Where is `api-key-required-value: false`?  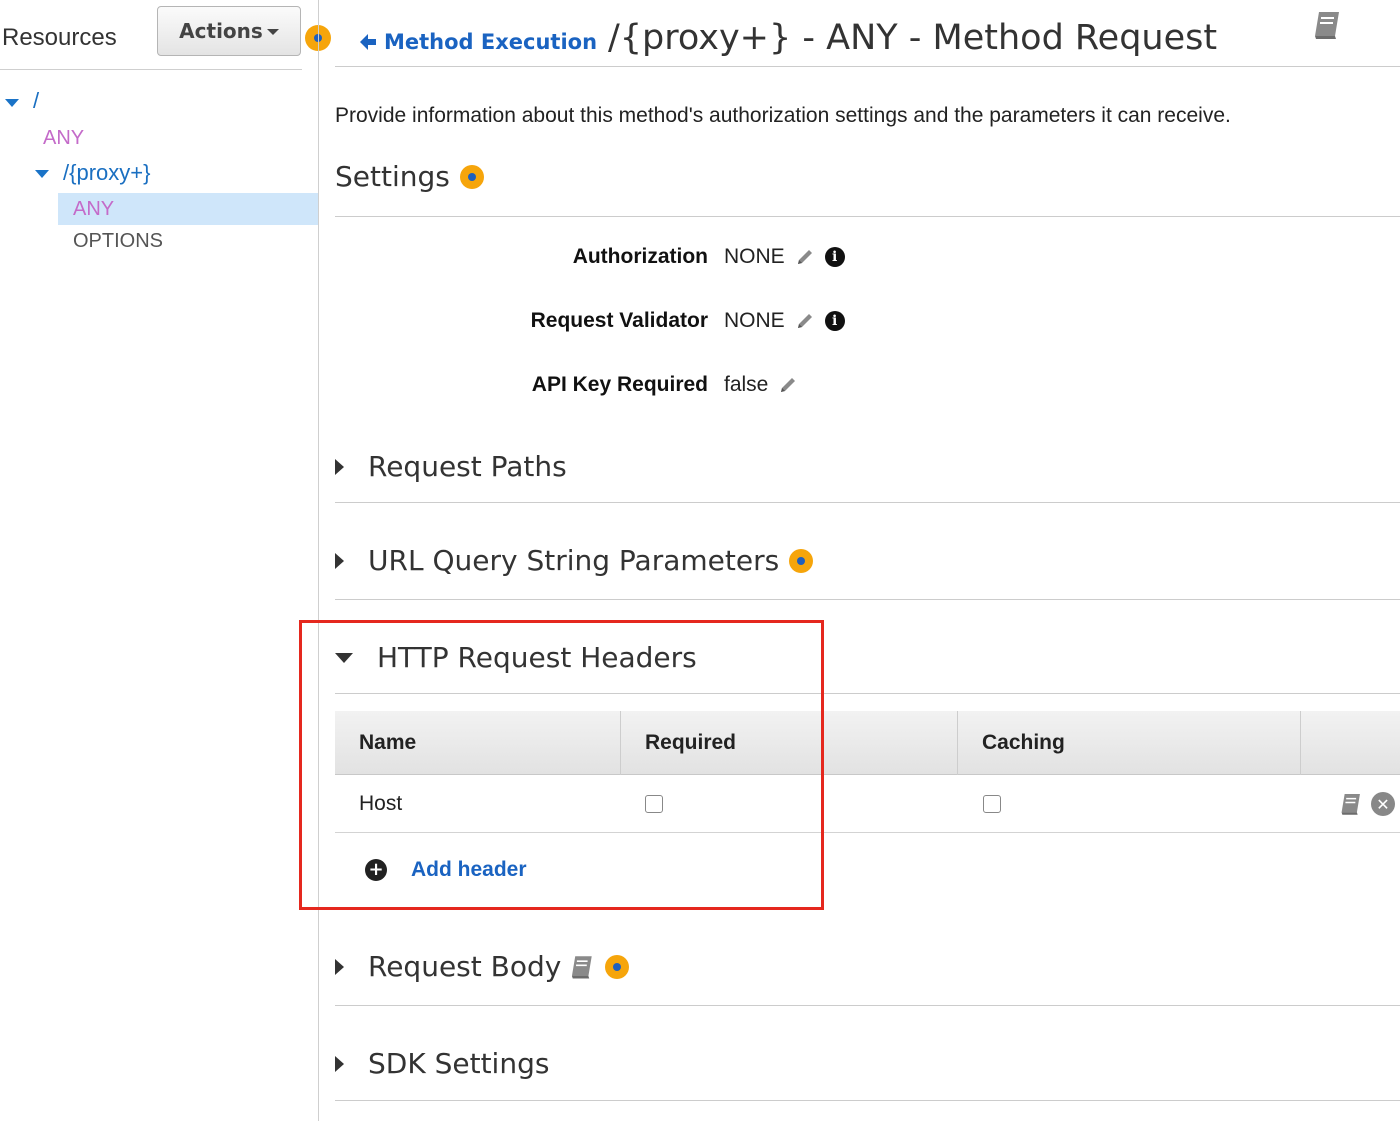 api-key-required-value: false is located at coordinates (746, 384).